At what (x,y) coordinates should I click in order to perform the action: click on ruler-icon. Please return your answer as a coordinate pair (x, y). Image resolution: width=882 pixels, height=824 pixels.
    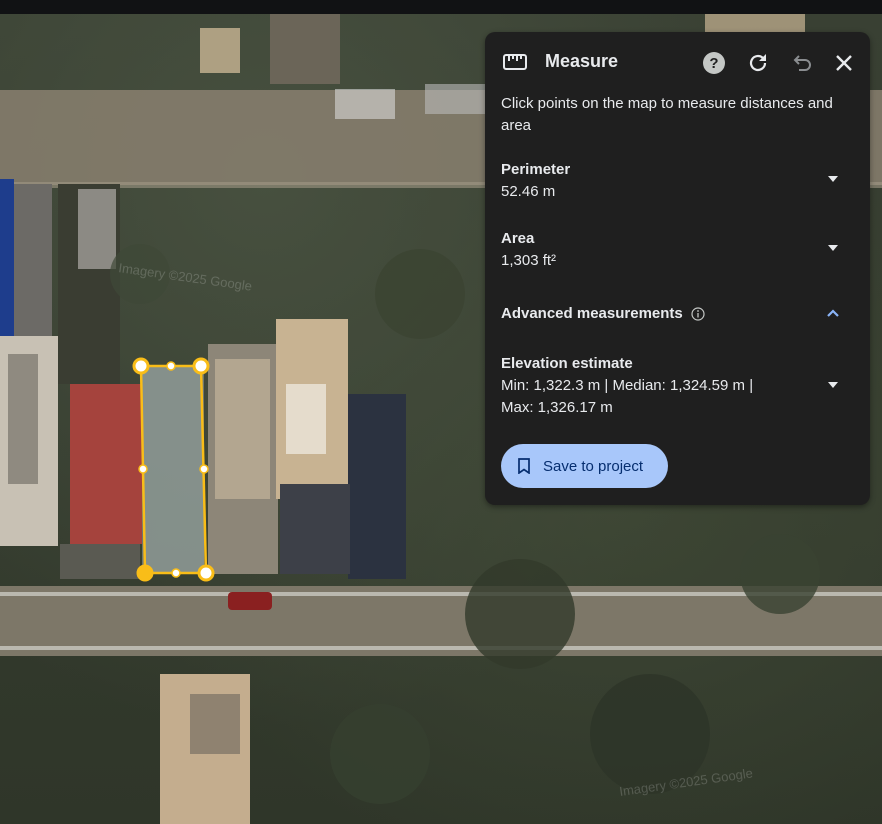
    Looking at the image, I should click on (515, 62).